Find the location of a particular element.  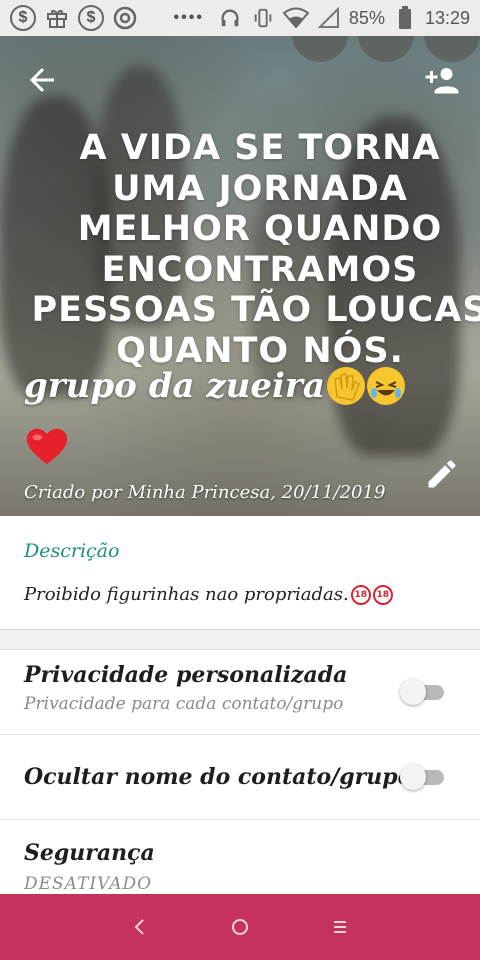

more-dots-icon: •••• is located at coordinates (188, 17).